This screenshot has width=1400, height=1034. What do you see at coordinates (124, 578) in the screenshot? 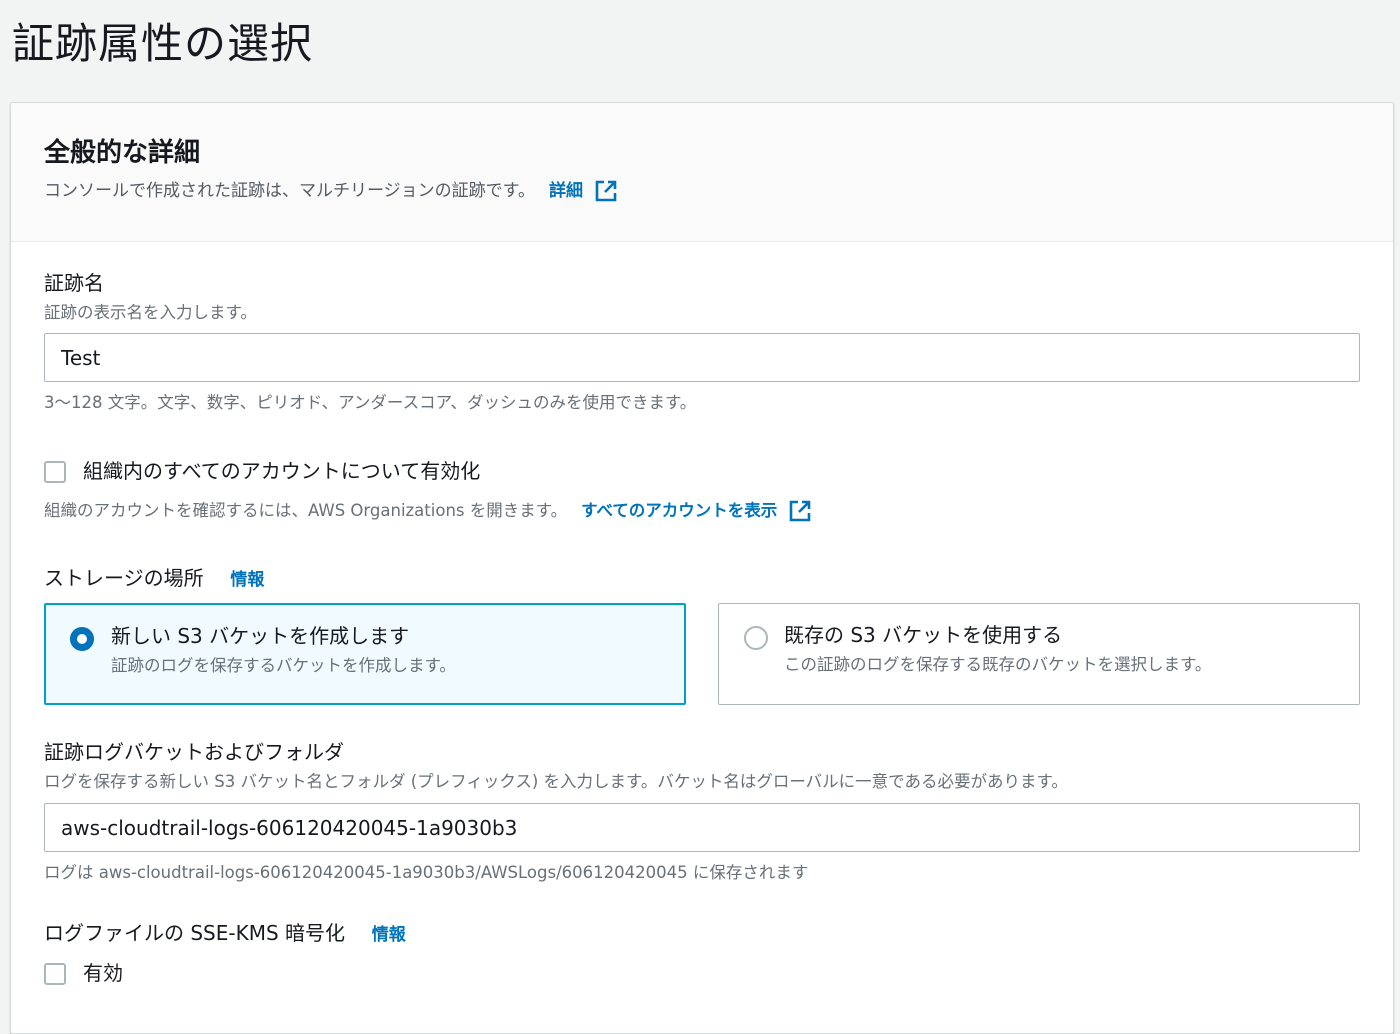
I see `storage-location-label-text: ストレージの場所` at bounding box center [124, 578].